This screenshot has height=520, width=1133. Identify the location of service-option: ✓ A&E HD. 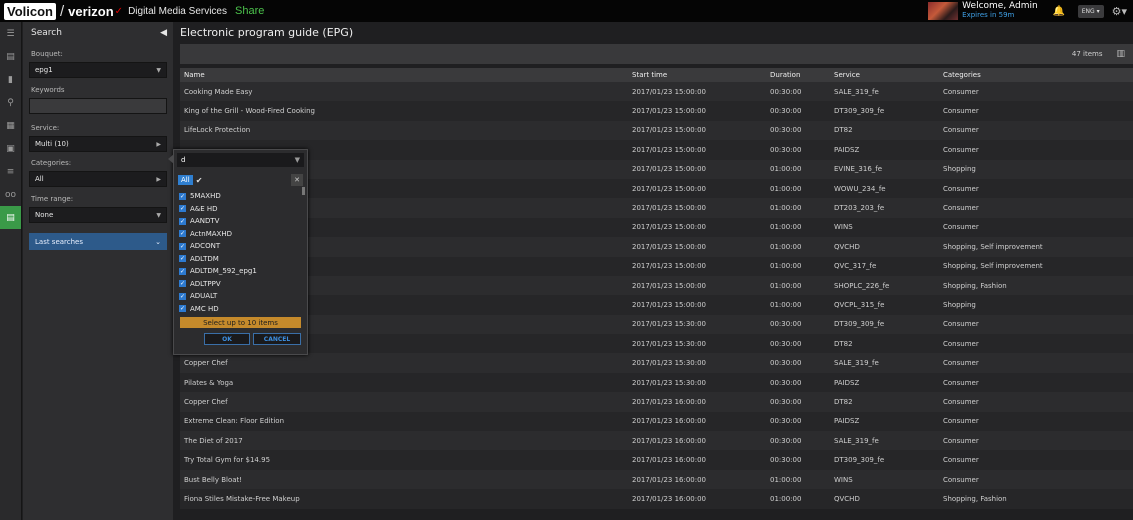
(241, 209).